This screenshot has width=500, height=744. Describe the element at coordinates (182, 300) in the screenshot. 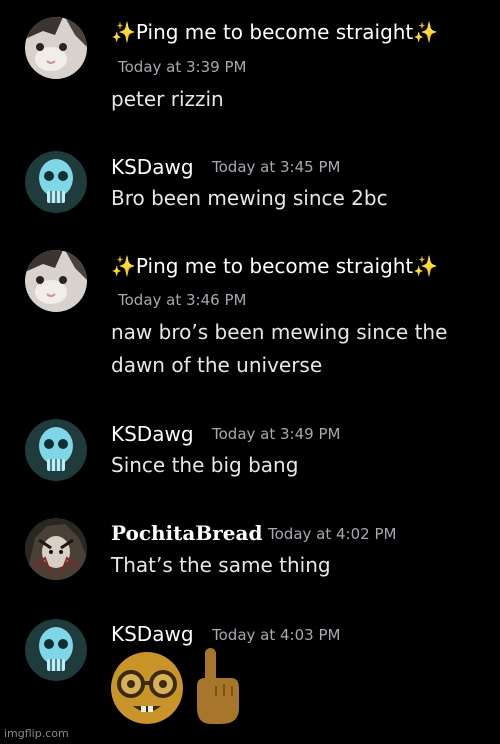

I see `timestamp: Today at 3:46 PM` at that location.